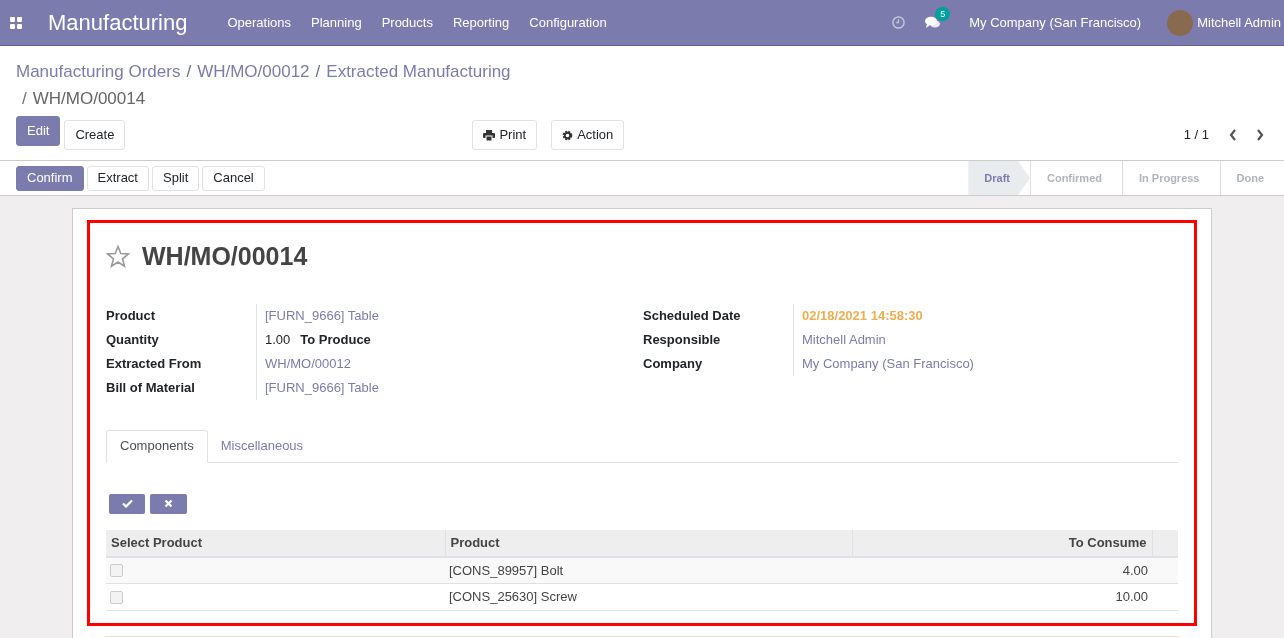 This screenshot has height=638, width=1284. Describe the element at coordinates (89, 99) in the screenshot. I see `breadcrumb-current: WH/MO/00014` at that location.